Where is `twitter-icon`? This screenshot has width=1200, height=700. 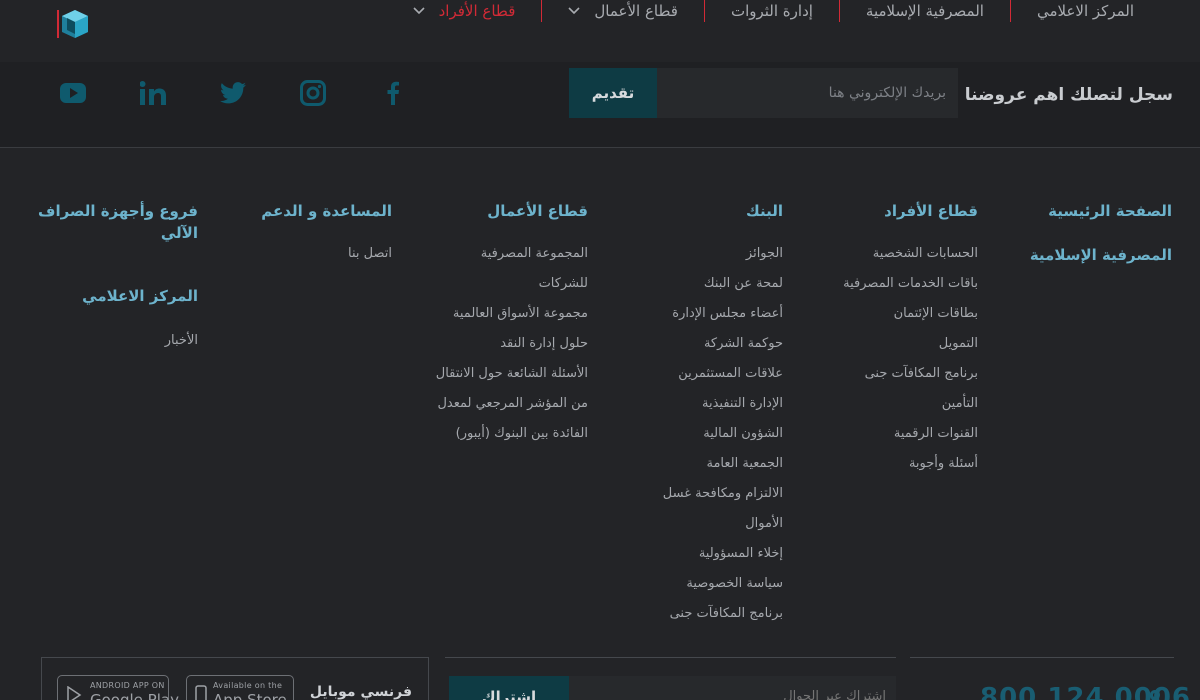 twitter-icon is located at coordinates (233, 93).